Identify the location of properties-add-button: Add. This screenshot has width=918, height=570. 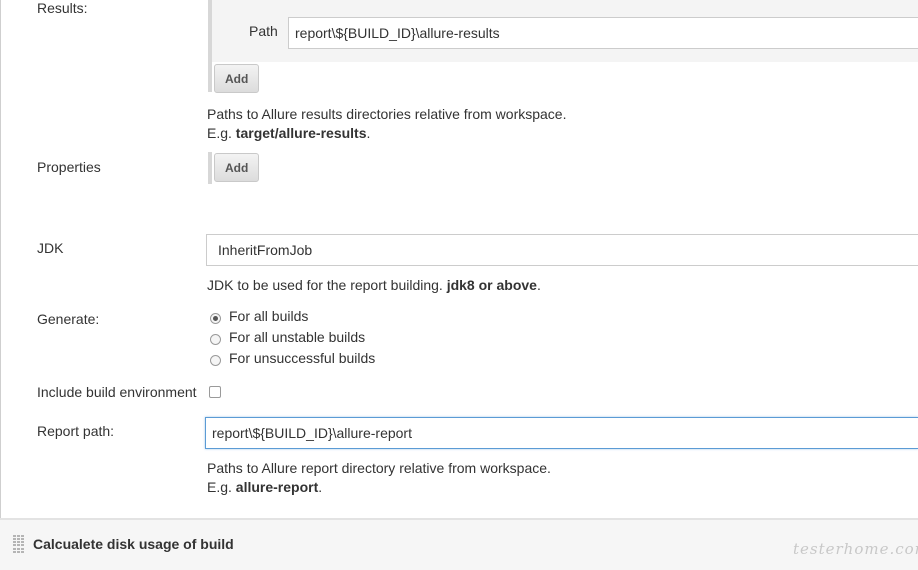
(237, 167).